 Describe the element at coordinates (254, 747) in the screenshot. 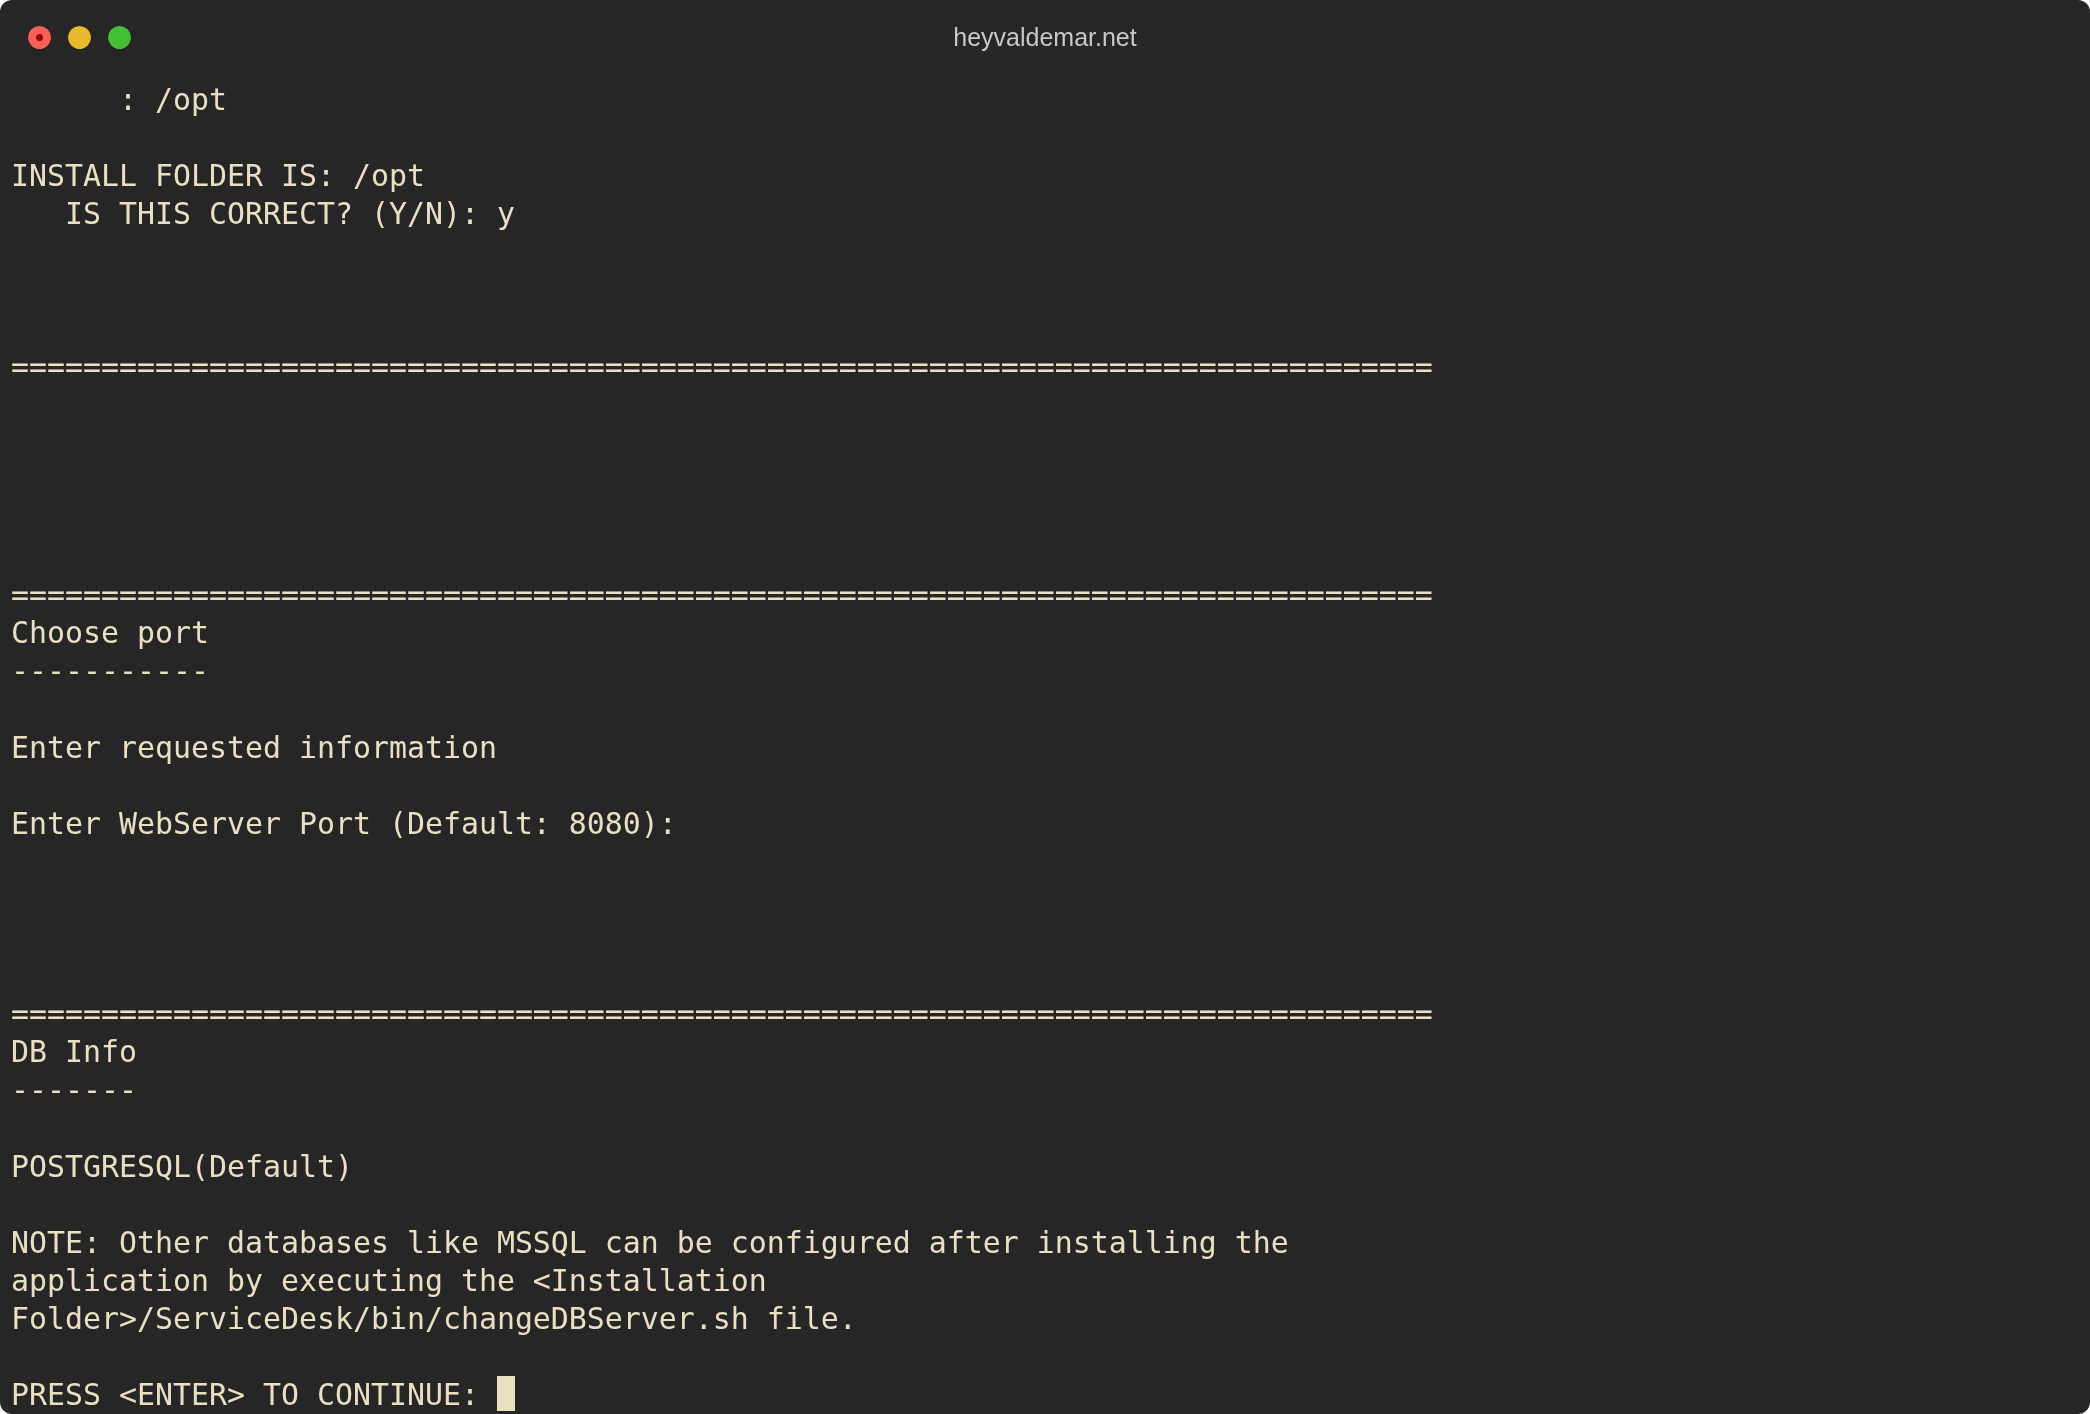

I see `terminal-line: Enter requested information` at that location.